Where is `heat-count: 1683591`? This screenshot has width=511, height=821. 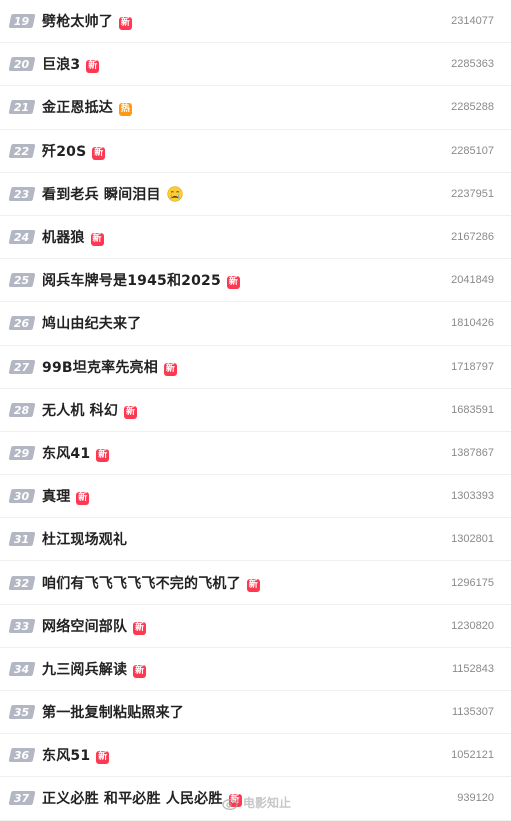 heat-count: 1683591 is located at coordinates (472, 409).